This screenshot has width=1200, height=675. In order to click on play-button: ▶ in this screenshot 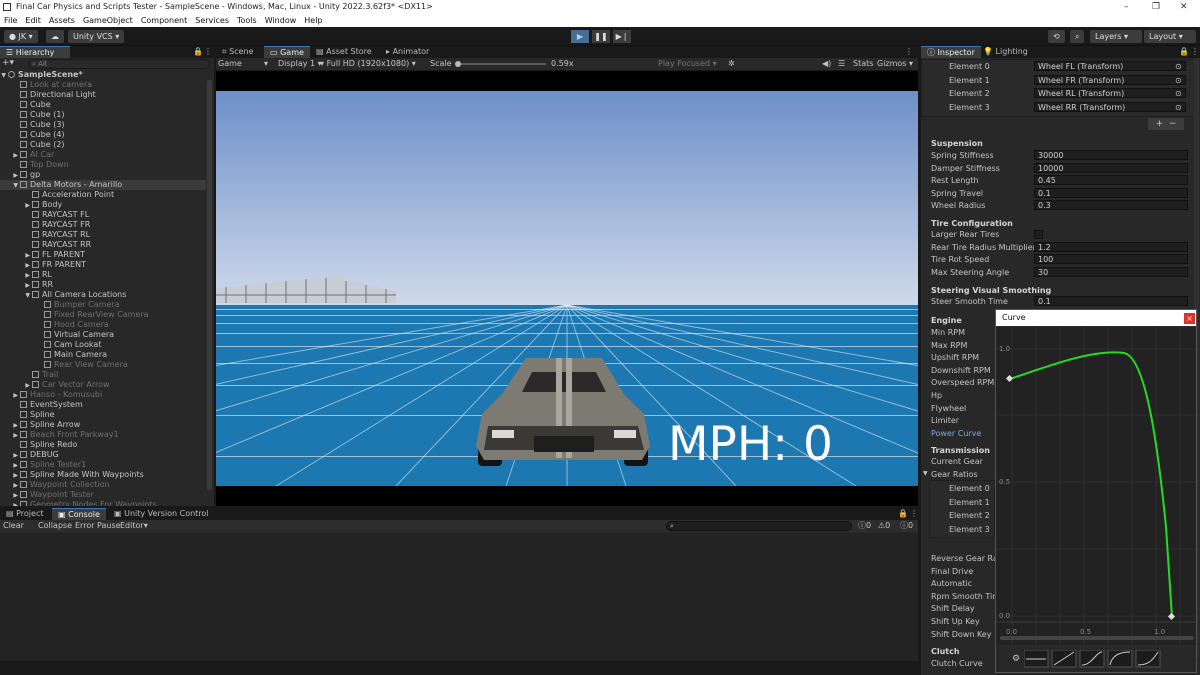, I will do `click(580, 36)`.